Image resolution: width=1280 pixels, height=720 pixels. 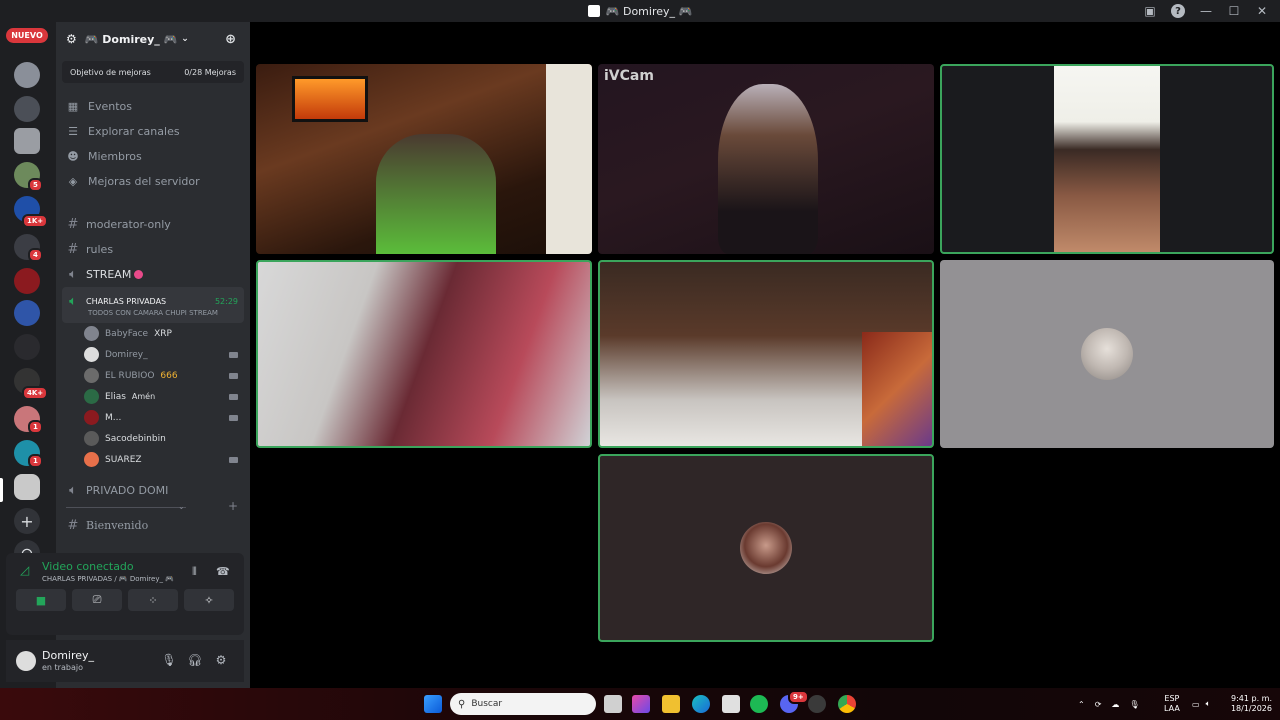 What do you see at coordinates (27, 35) in the screenshot?
I see `new-badge: NUEVO` at bounding box center [27, 35].